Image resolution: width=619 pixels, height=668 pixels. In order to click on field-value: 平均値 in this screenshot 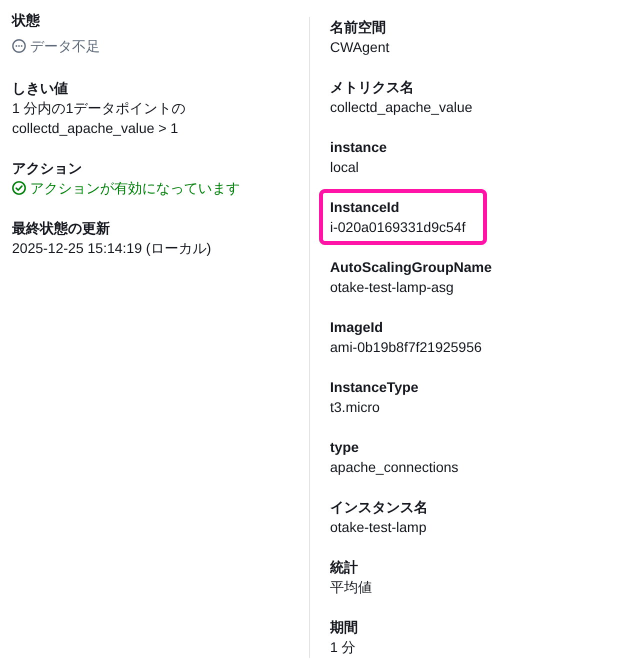, I will do `click(351, 587)`.